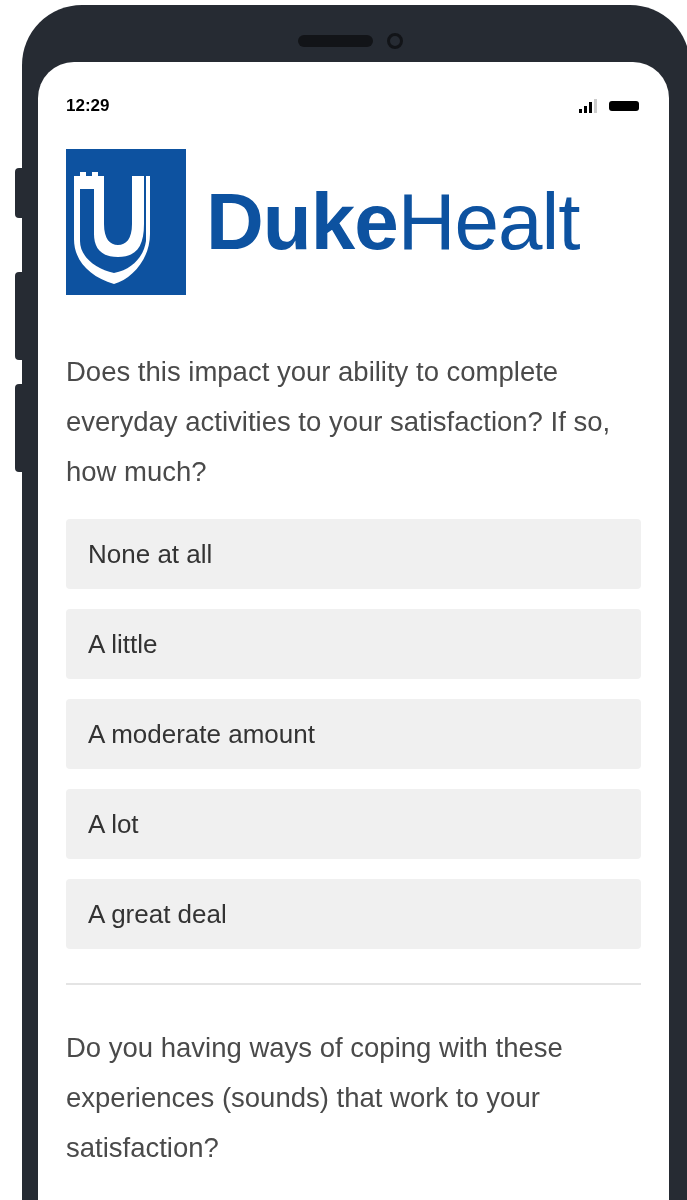 This screenshot has height=1200, width=687. I want to click on answer-option: A lot, so click(353, 824).